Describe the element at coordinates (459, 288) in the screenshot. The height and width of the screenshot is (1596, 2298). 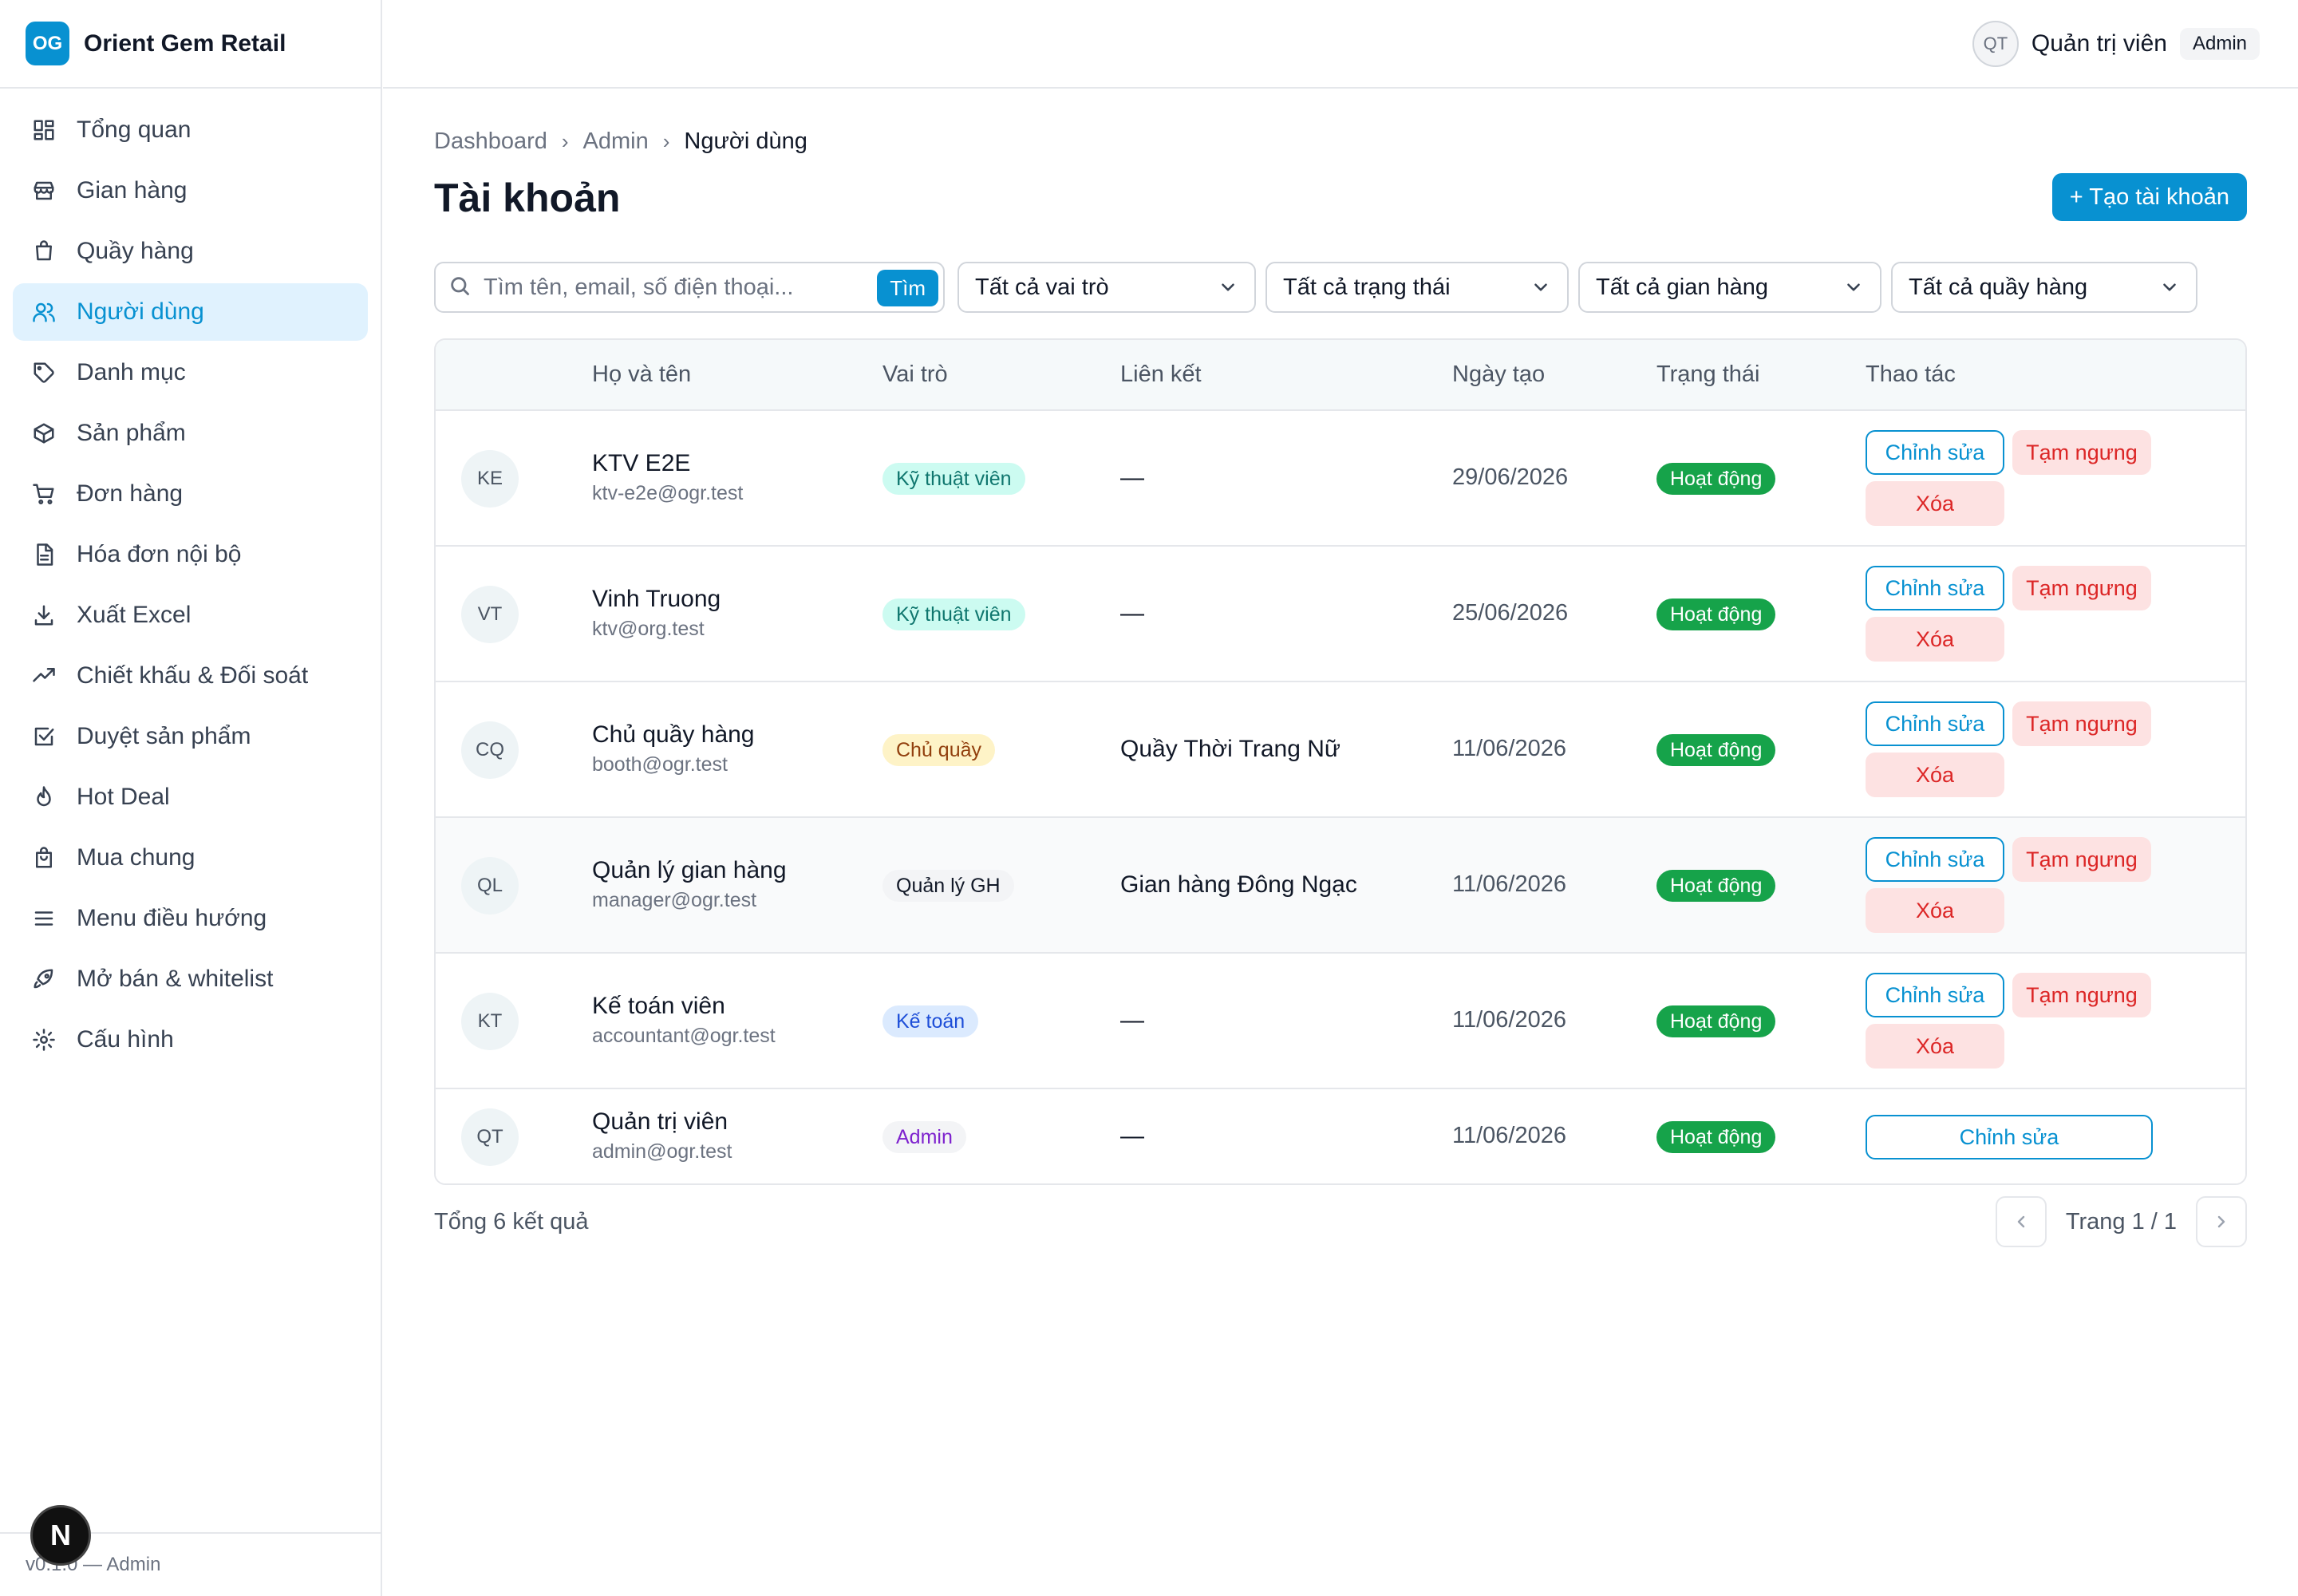
I see `search-icon` at that location.